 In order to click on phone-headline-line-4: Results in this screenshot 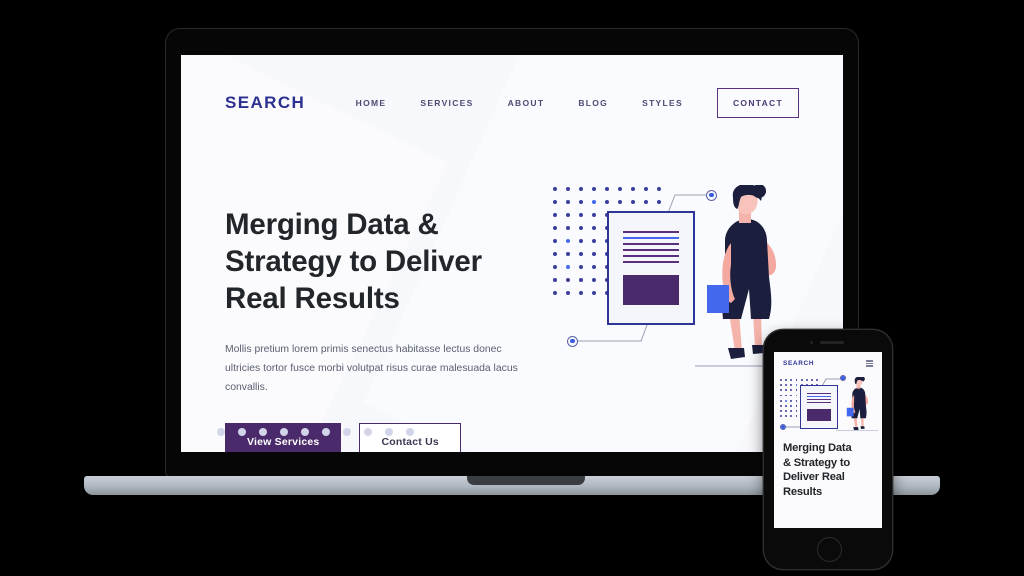, I will do `click(803, 491)`.